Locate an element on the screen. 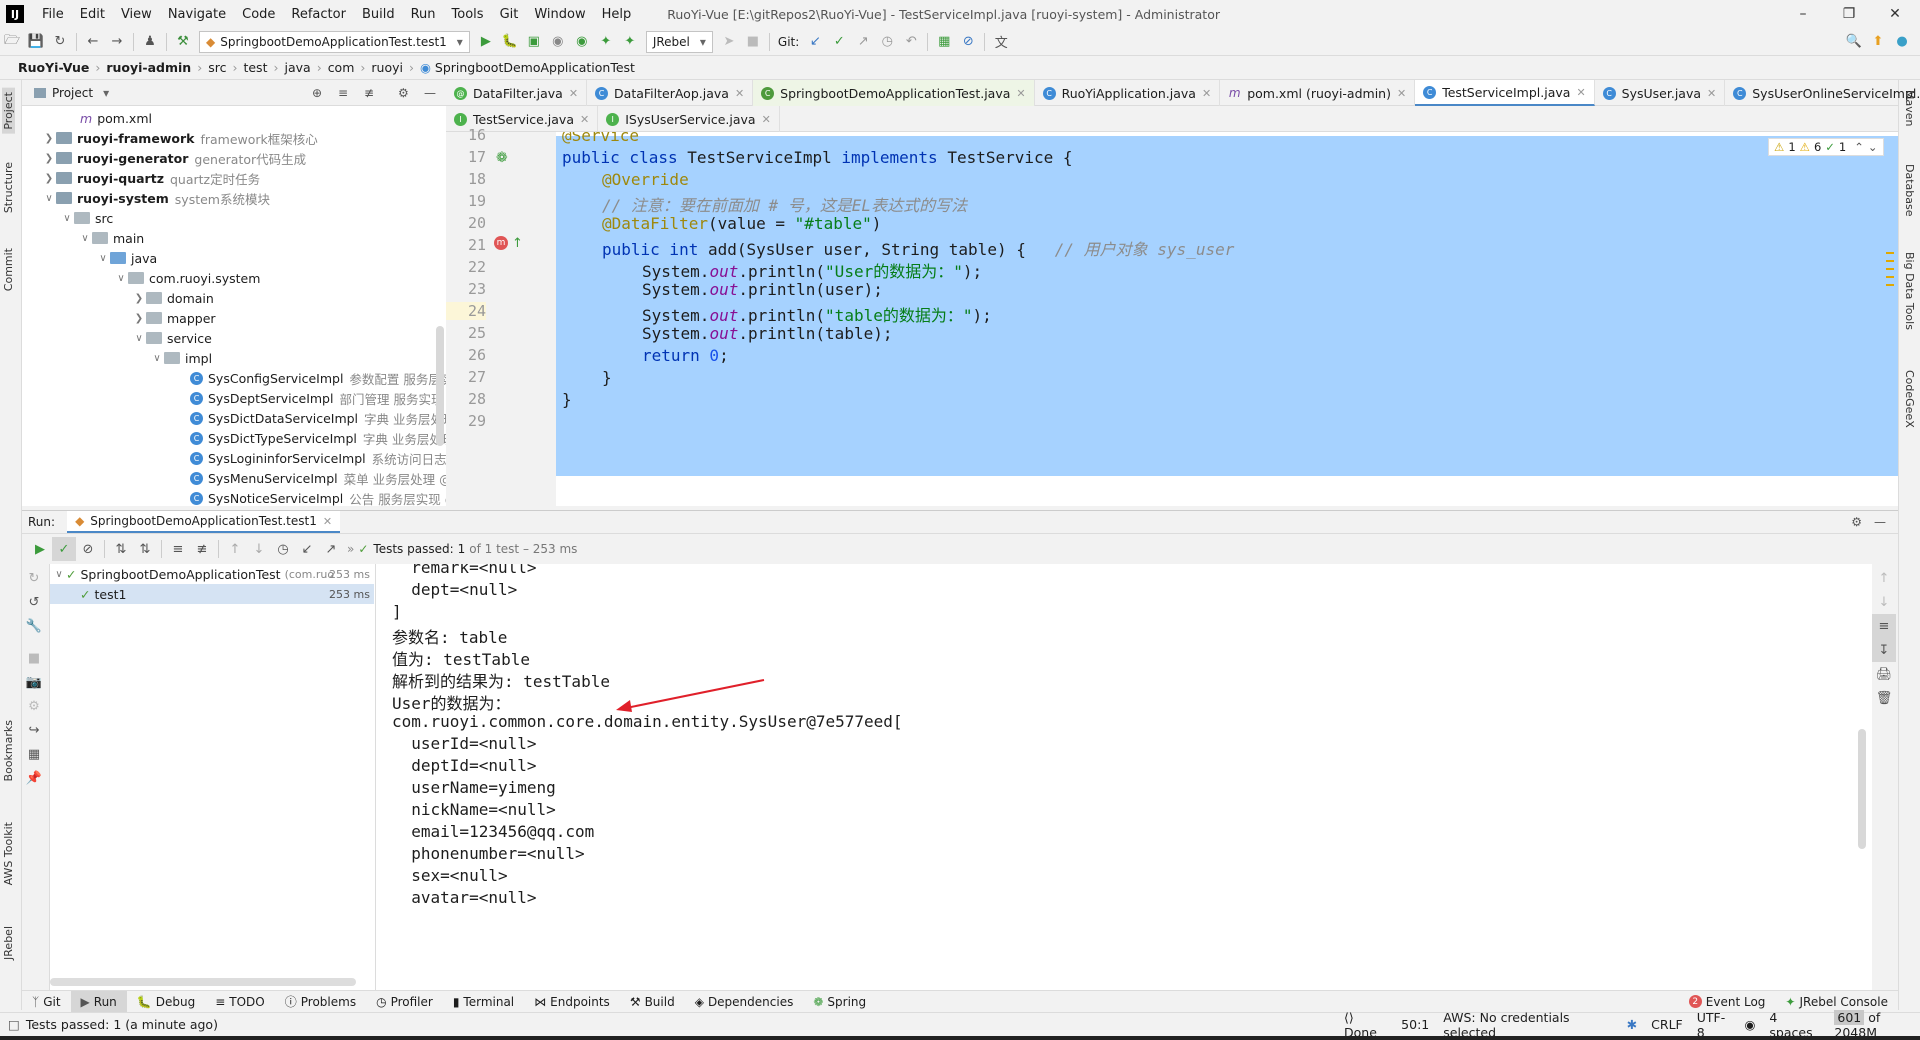  menu-tools: Tools is located at coordinates (468, 14).